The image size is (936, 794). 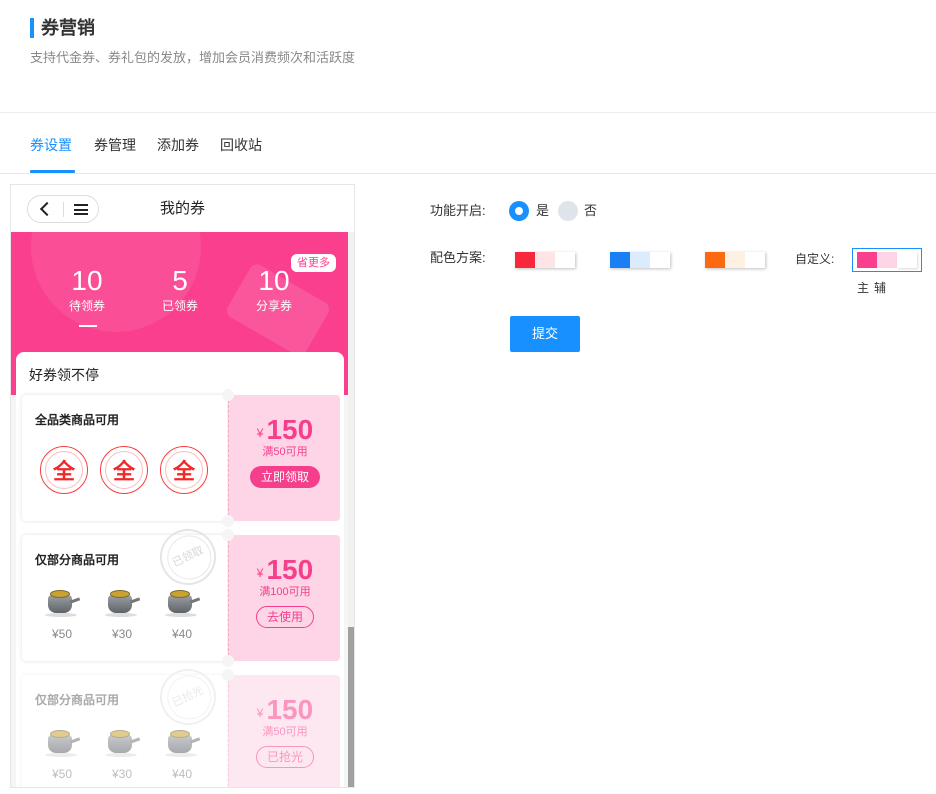 I want to click on coupon-section-title: 好券领不停, so click(x=64, y=375).